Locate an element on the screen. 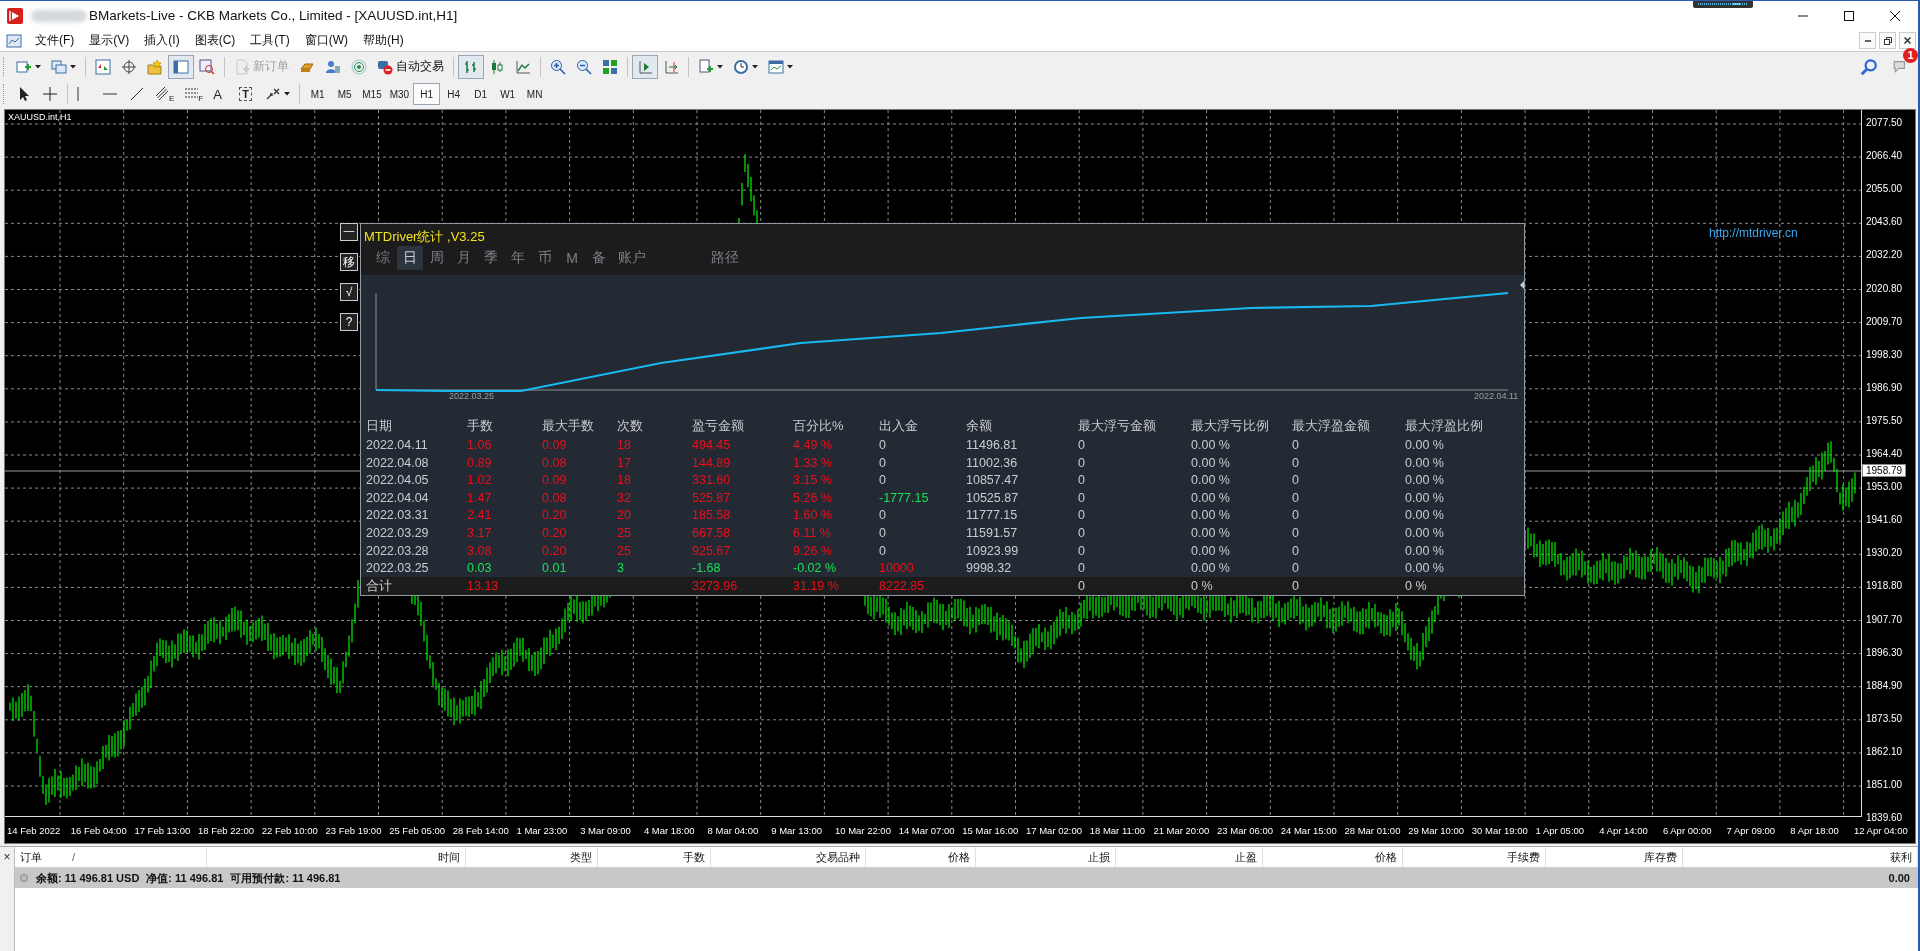 The height and width of the screenshot is (951, 1920). stats-tab: 年 is located at coordinates (518, 258).